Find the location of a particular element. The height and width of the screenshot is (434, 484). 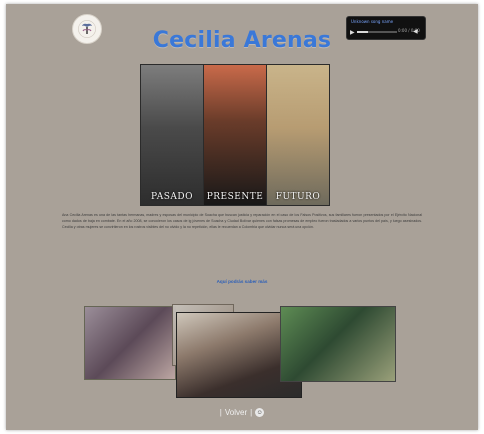

panel-presente: PRESENTE is located at coordinates (235, 135).